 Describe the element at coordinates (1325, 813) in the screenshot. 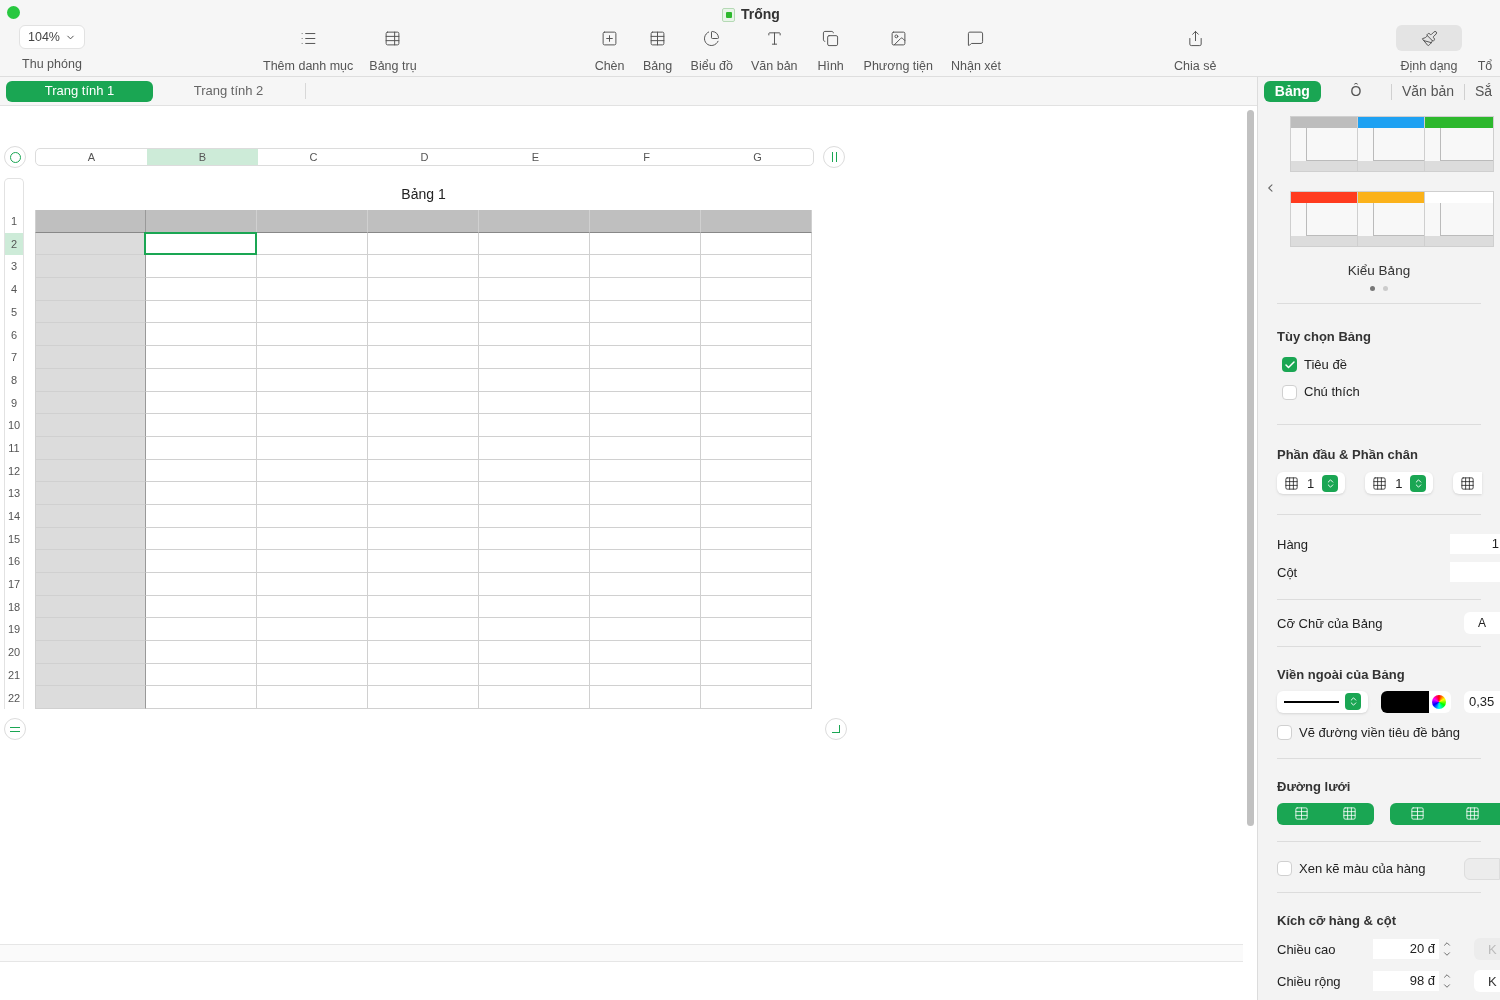

I see `gridline-toggle` at that location.